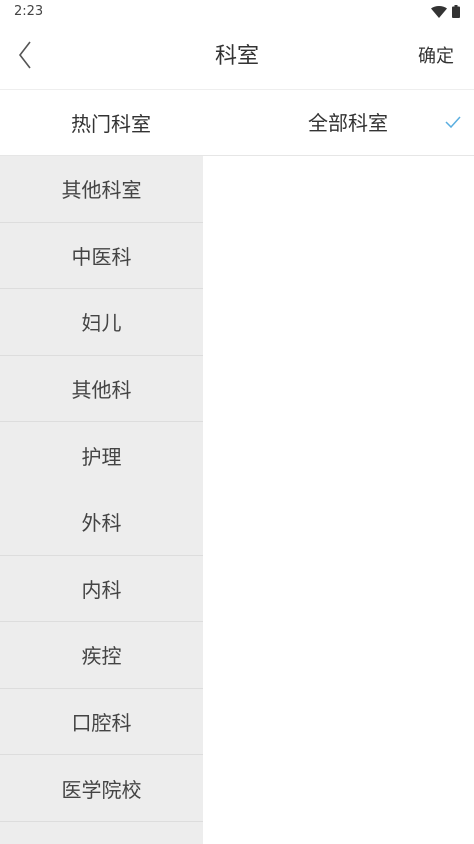  Describe the element at coordinates (436, 57) in the screenshot. I see `confirm-button: 确定` at that location.